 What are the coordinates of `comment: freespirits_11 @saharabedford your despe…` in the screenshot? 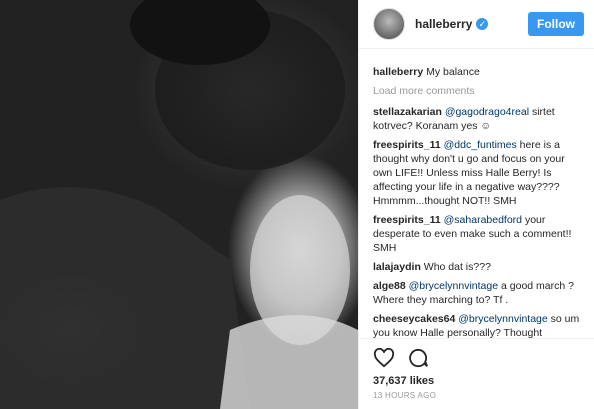 It's located at (476, 234).